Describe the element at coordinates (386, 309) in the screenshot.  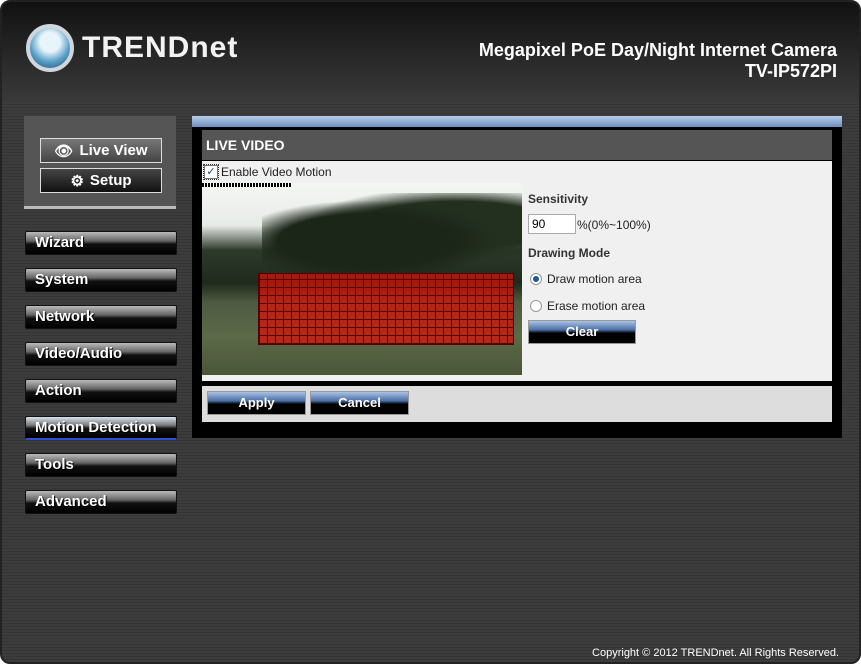
I see `motion-area-grid` at that location.